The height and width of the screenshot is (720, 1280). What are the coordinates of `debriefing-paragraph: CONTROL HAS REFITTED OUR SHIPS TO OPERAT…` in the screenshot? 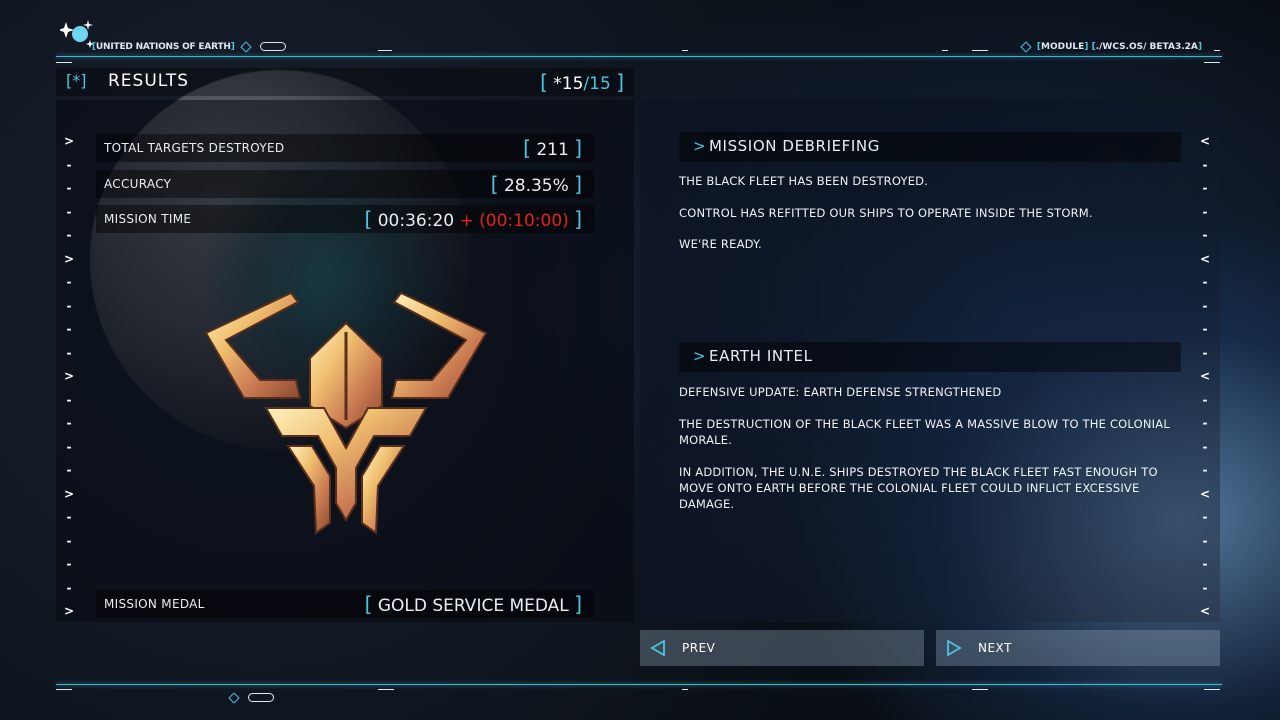 It's located at (886, 213).